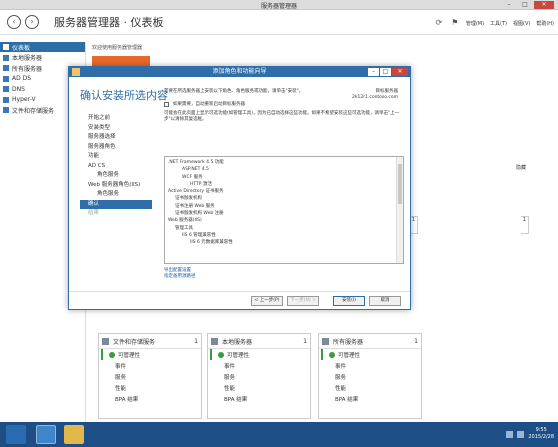 The image size is (558, 447). What do you see at coordinates (74, 434) in the screenshot?
I see `file-explorer-icon` at bounding box center [74, 434].